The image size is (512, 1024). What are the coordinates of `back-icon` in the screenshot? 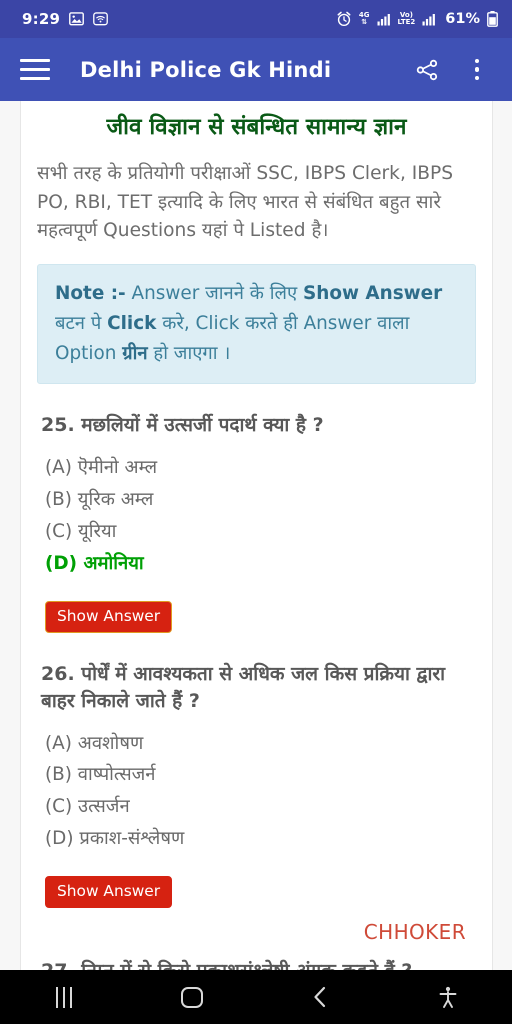 It's located at (320, 997).